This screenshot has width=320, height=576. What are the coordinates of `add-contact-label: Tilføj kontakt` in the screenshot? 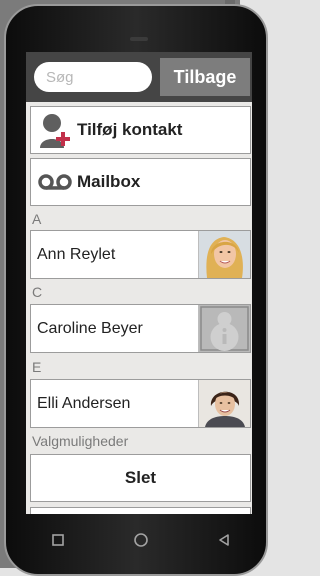 It's located at (130, 129).